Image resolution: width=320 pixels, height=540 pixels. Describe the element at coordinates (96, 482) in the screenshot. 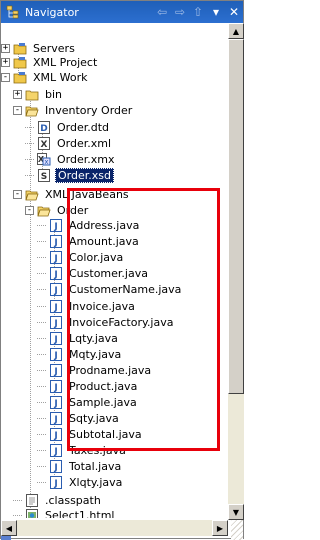

I see `tree-item-label: Xlqty.java` at that location.